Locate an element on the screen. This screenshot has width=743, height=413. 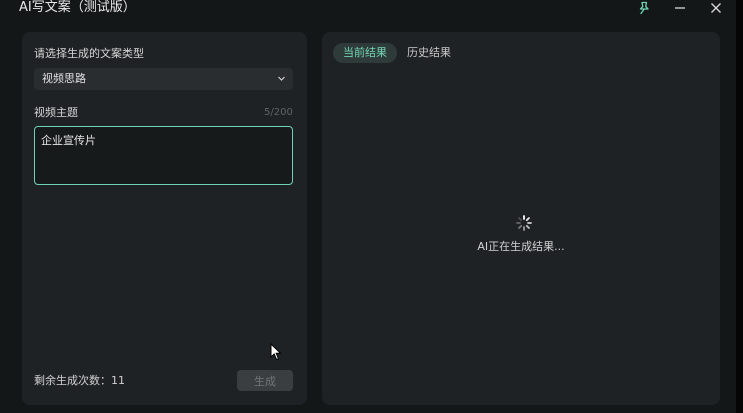
video-topic-input: 企业宣传片 is located at coordinates (163, 155).